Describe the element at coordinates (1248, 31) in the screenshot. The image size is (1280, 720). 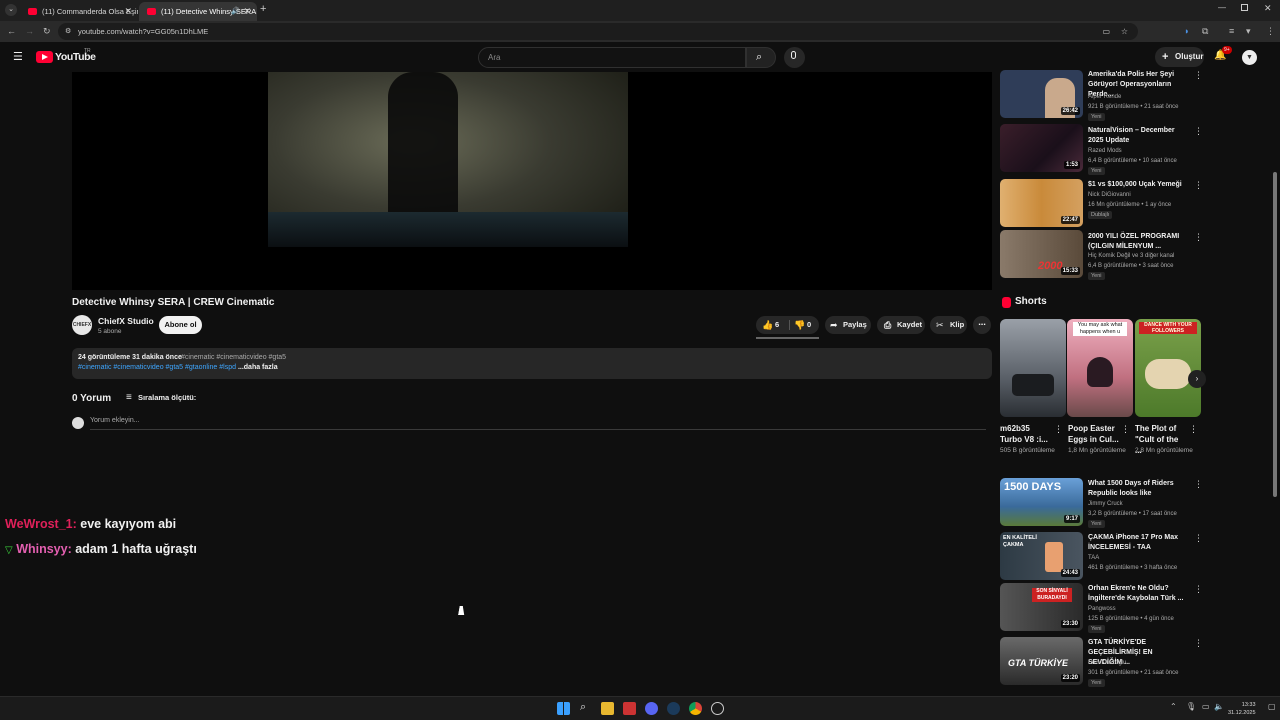
I see `profile-icon: ▾` at that location.